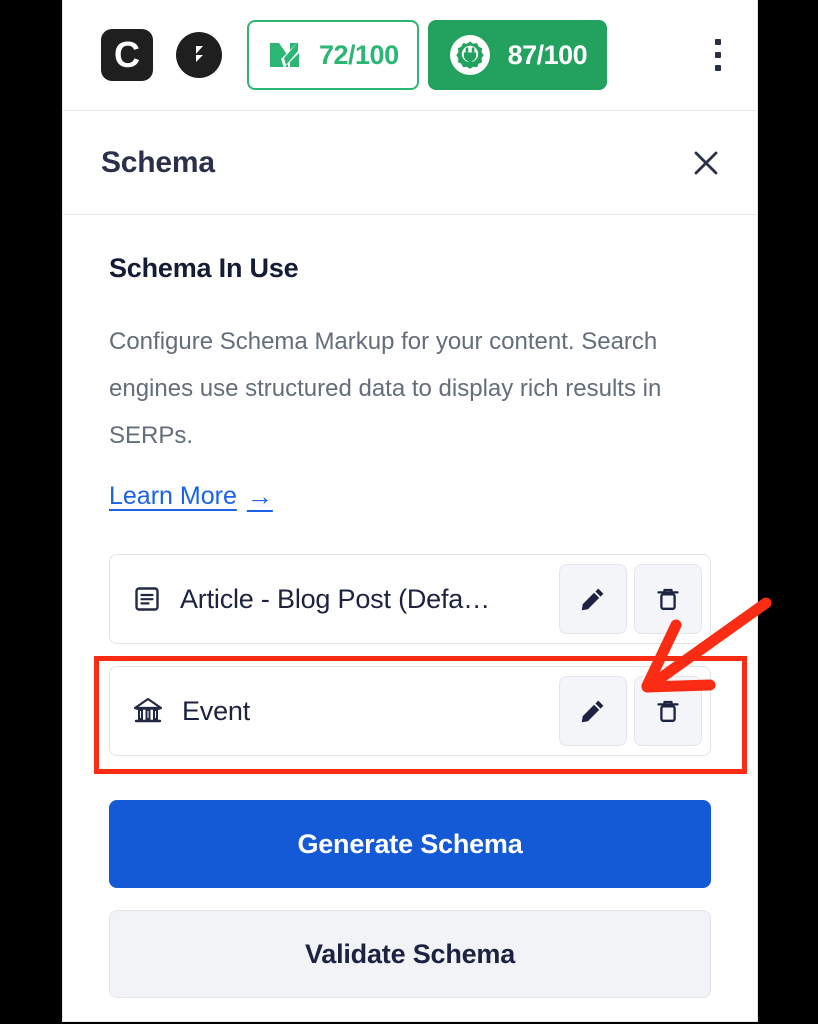 The image size is (818, 1024). What do you see at coordinates (410, 655) in the screenshot?
I see `schema-list: Article - Blog Post (Defa… Event` at bounding box center [410, 655].